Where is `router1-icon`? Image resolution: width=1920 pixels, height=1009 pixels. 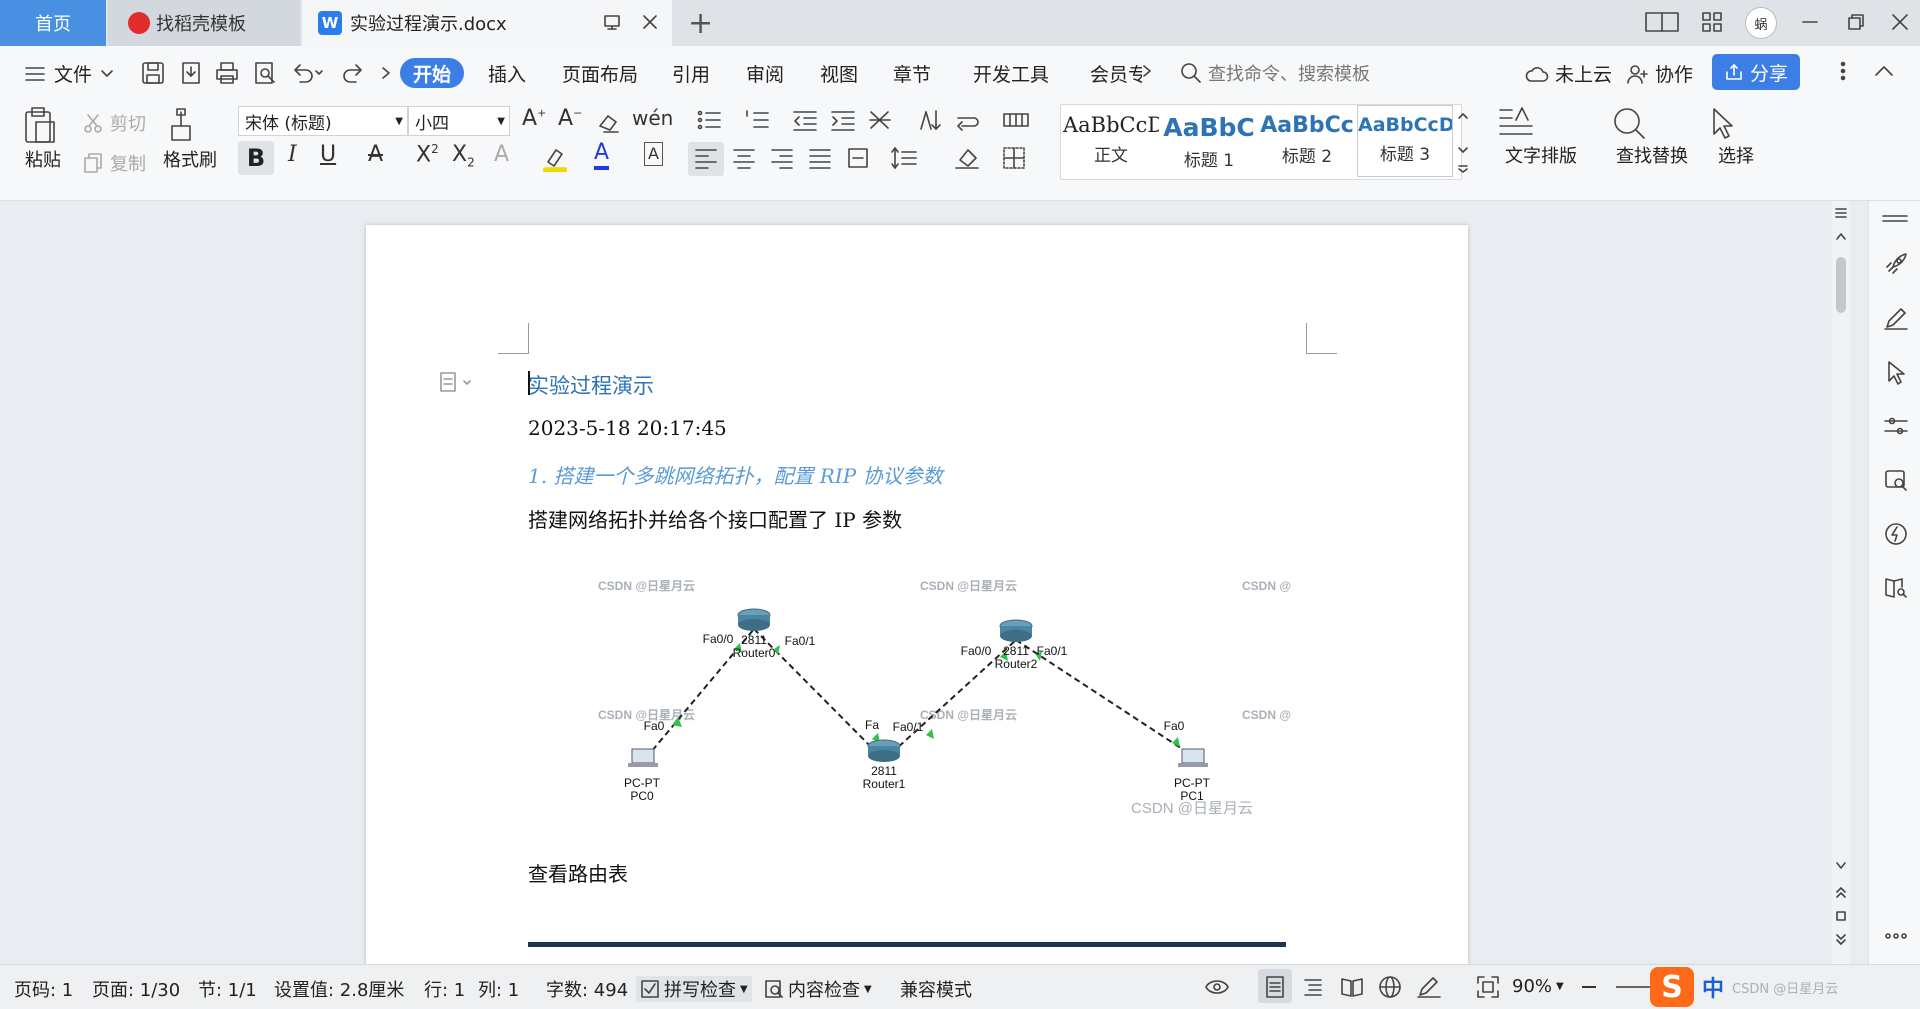
router1-icon is located at coordinates (884, 750).